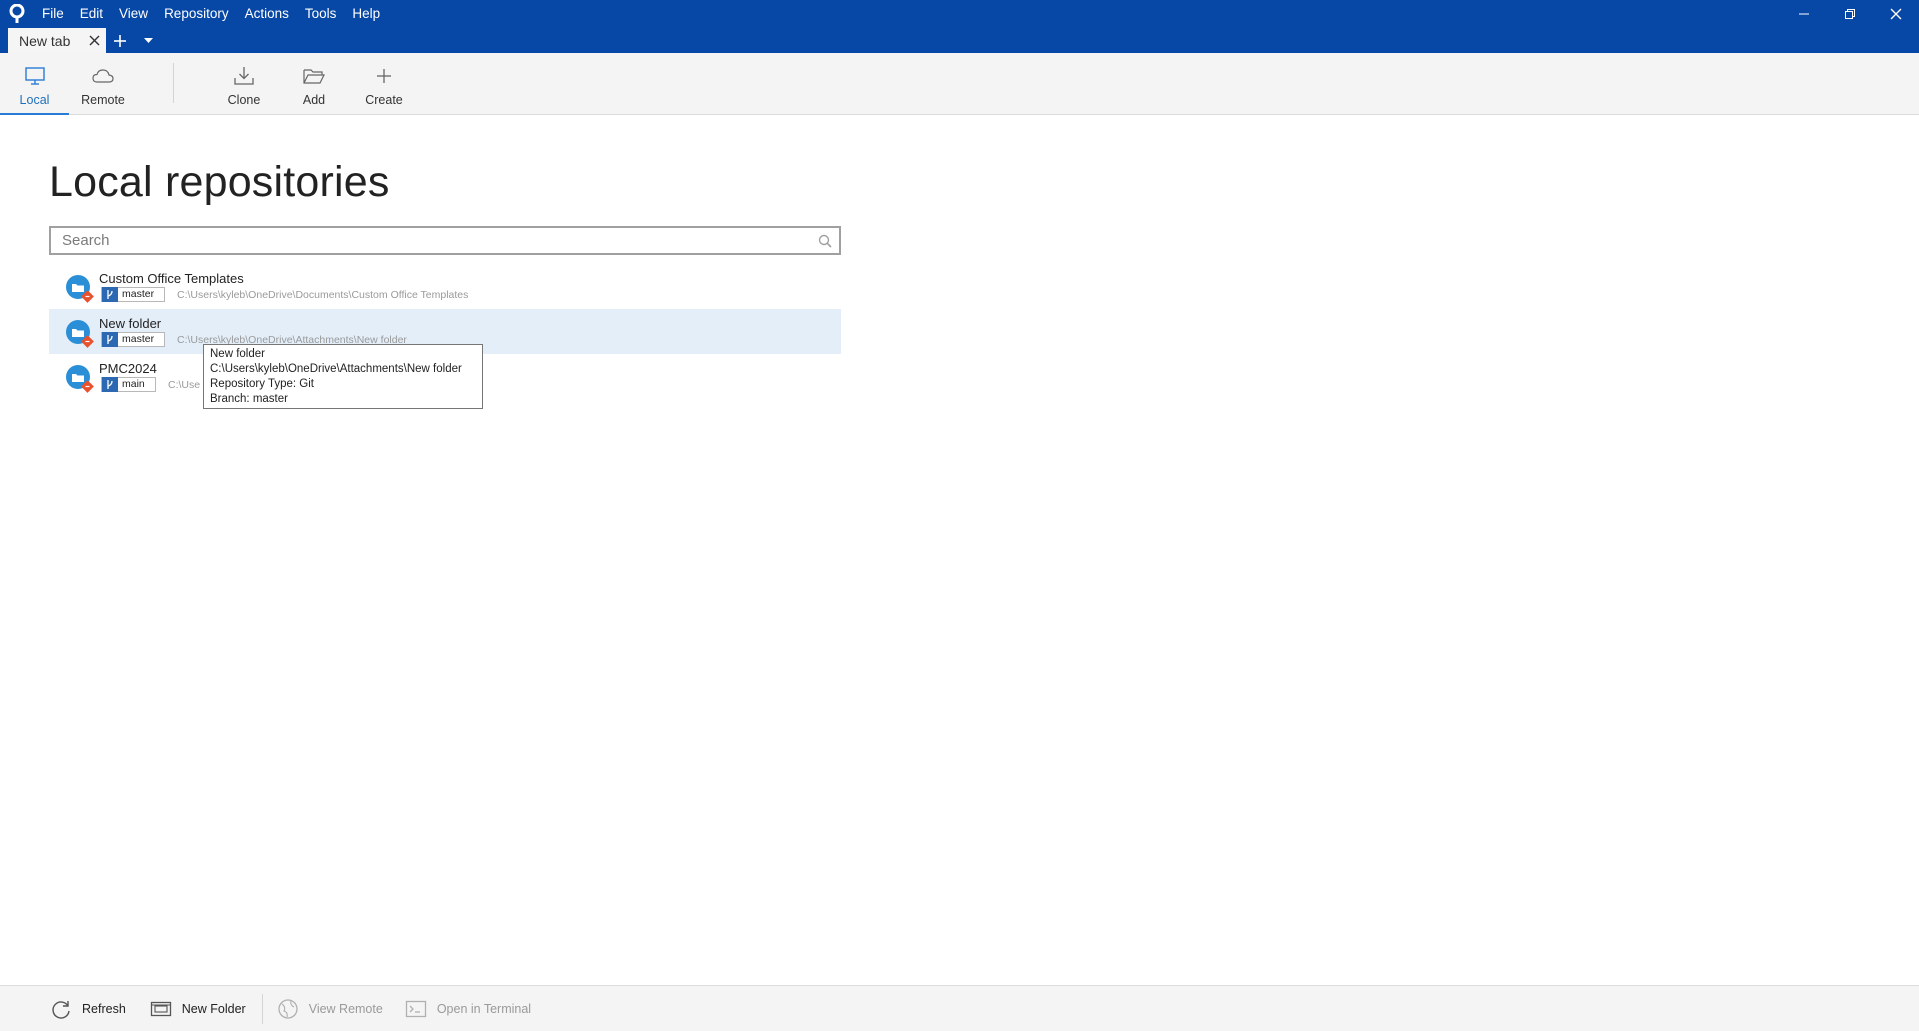 This screenshot has width=1919, height=1031. What do you see at coordinates (288, 1009) in the screenshot?
I see `globe-icon` at bounding box center [288, 1009].